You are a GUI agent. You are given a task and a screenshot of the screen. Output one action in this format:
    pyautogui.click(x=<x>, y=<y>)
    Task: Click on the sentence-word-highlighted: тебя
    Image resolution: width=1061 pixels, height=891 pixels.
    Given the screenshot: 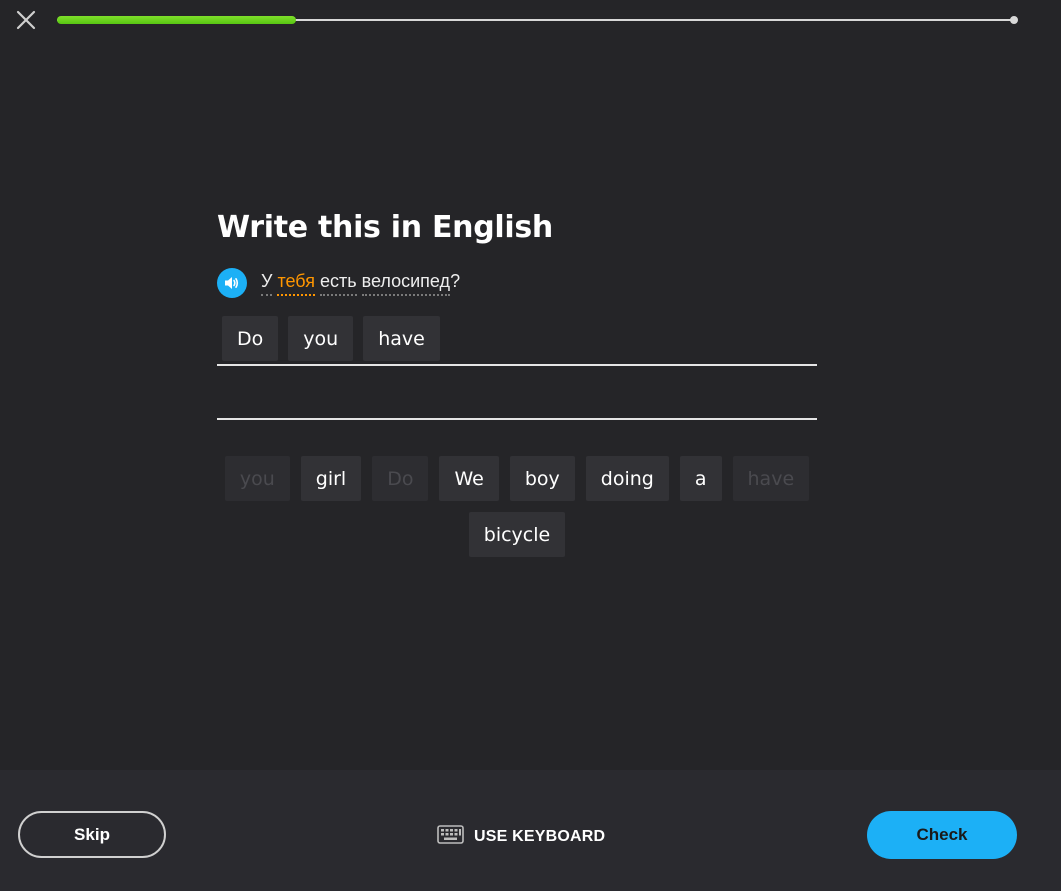 What is the action you would take?
    pyautogui.click(x=296, y=283)
    